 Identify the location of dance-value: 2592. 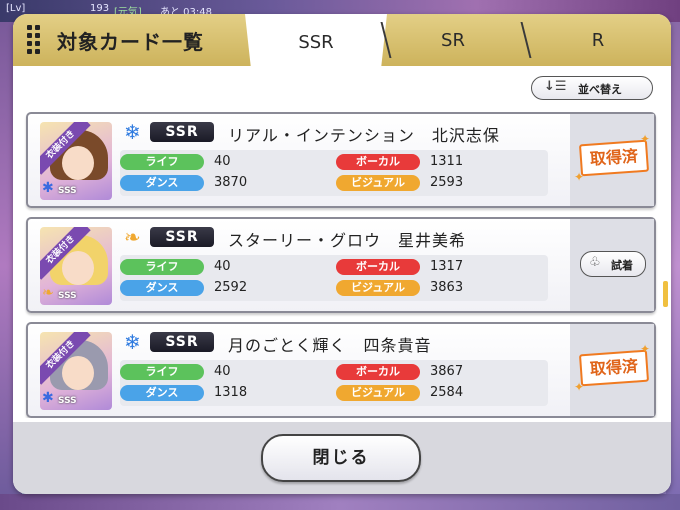
(231, 287).